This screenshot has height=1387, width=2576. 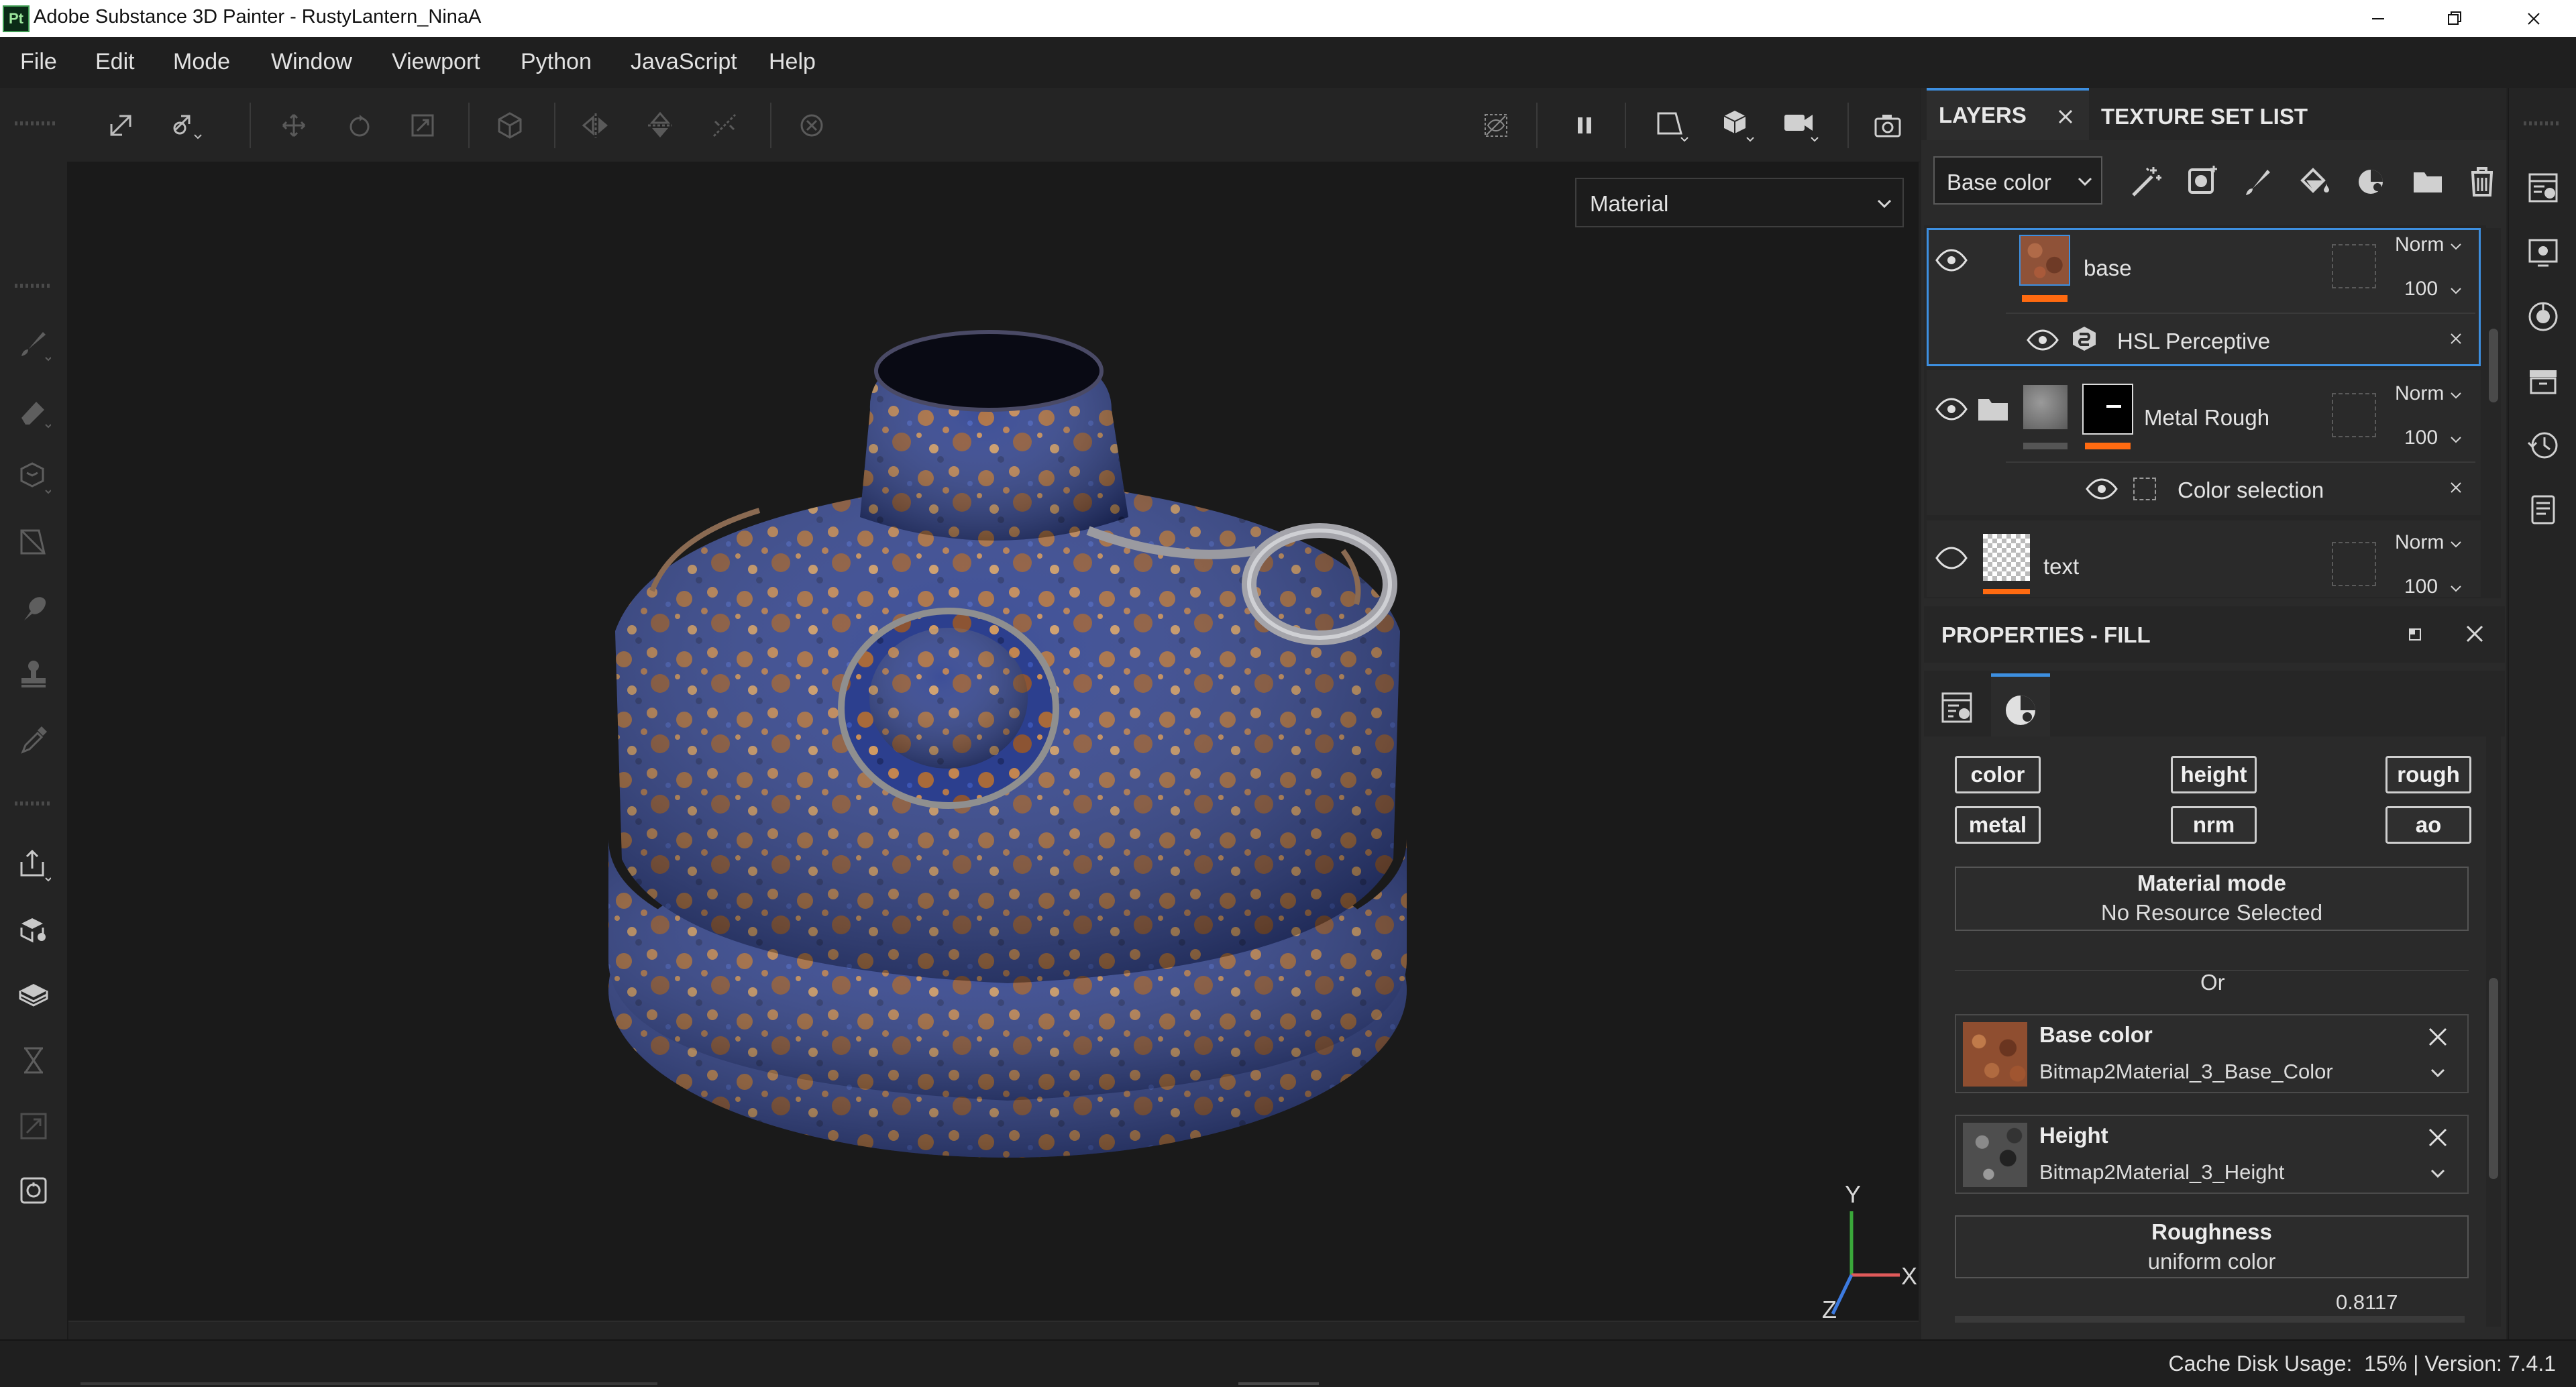 What do you see at coordinates (2210, 1319) in the screenshot?
I see `roughness-slider` at bounding box center [2210, 1319].